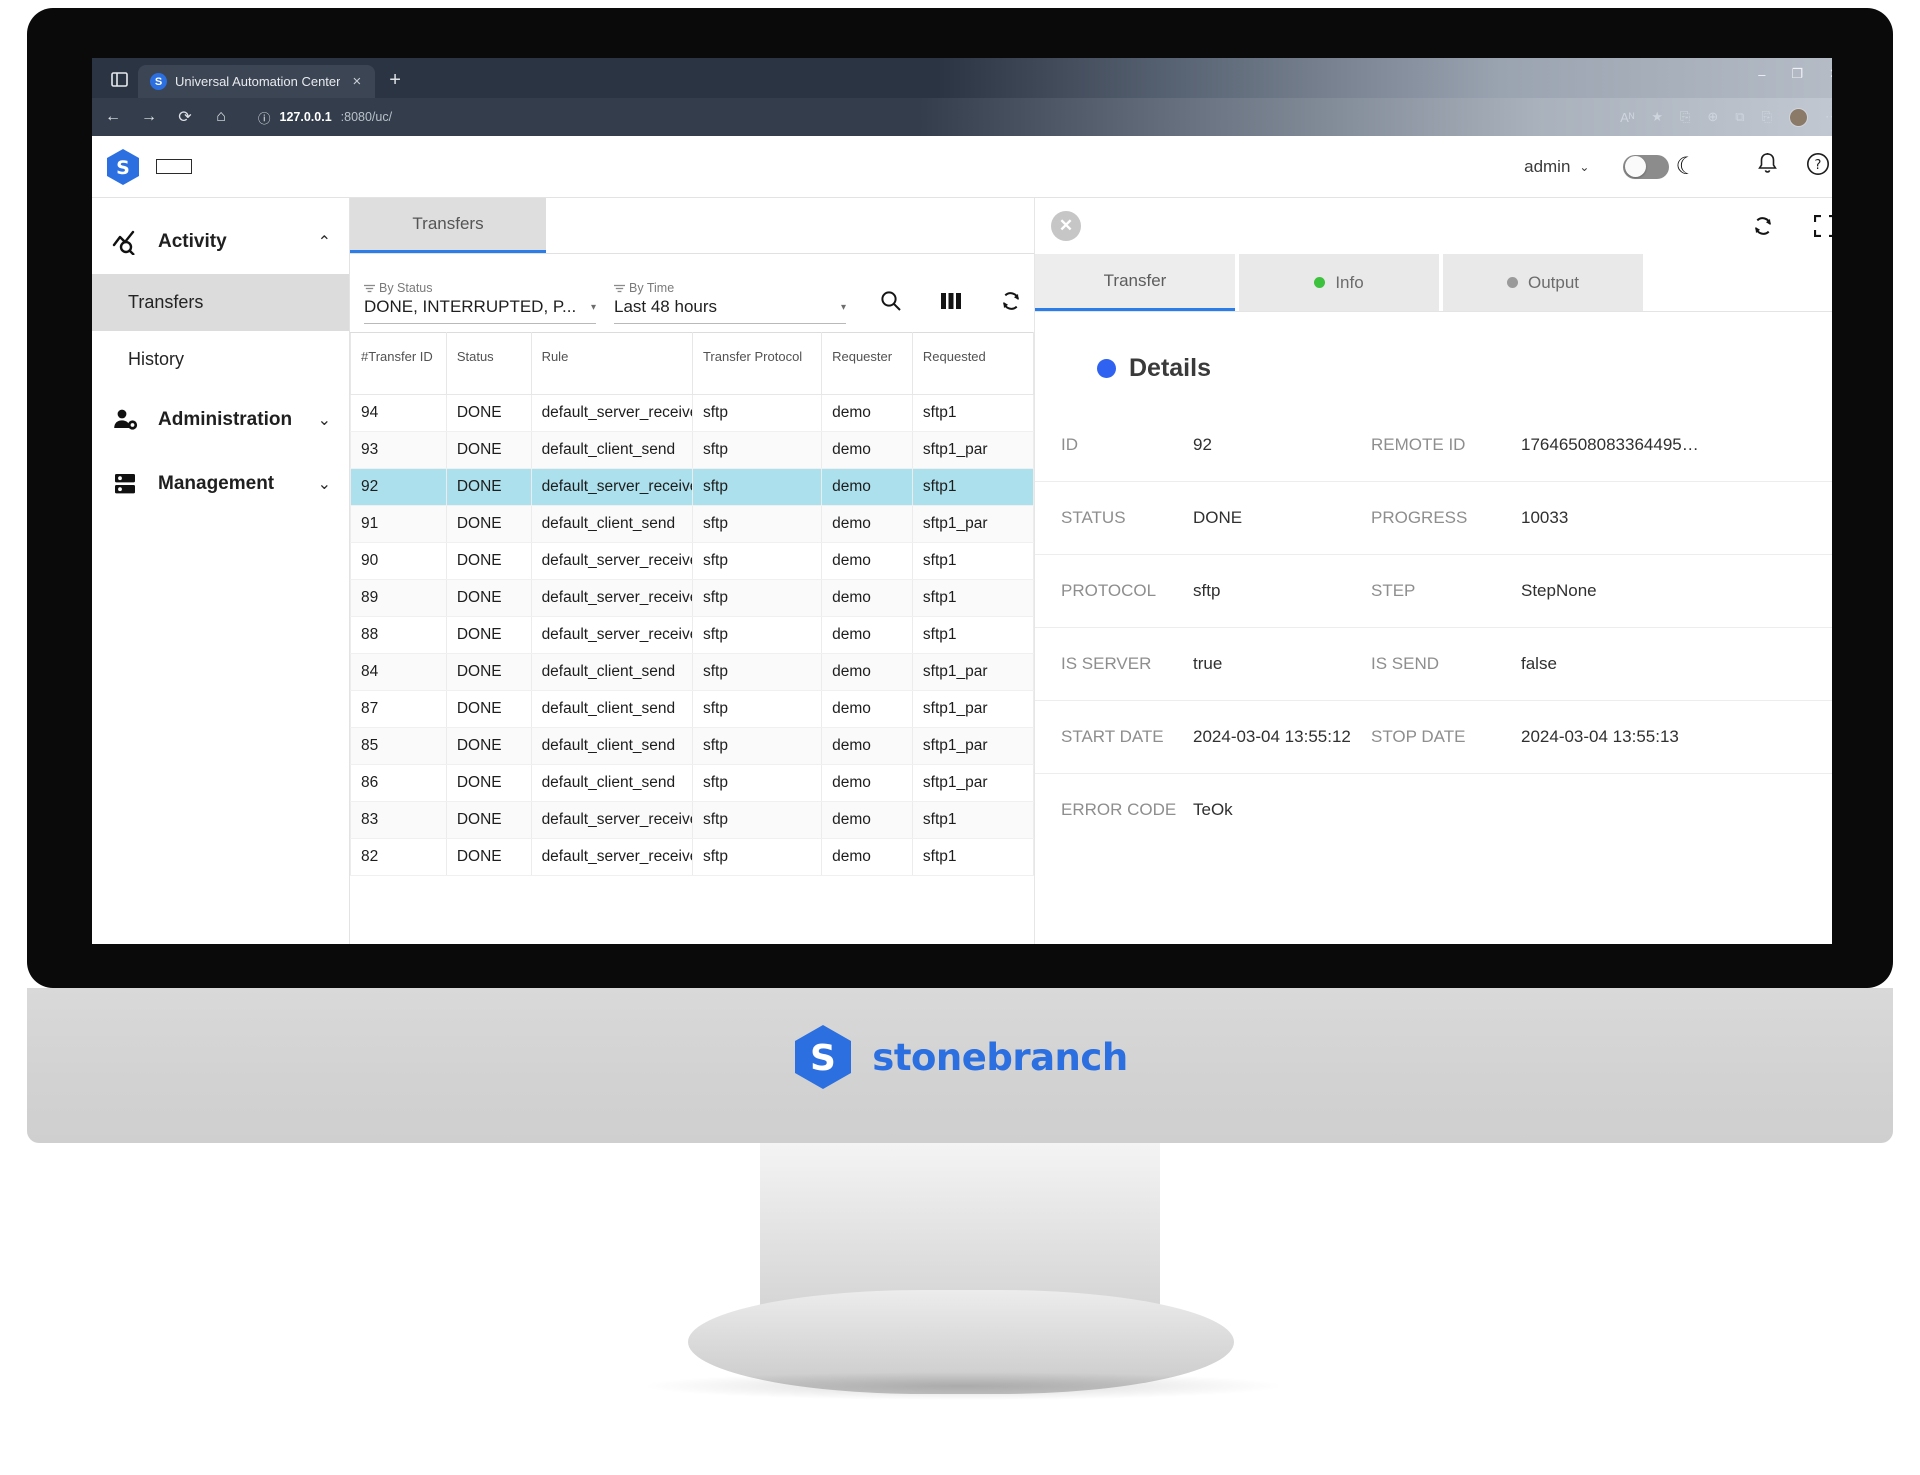 This screenshot has height=1475, width=1920. I want to click on sidebar-item-label: History, so click(156, 359).